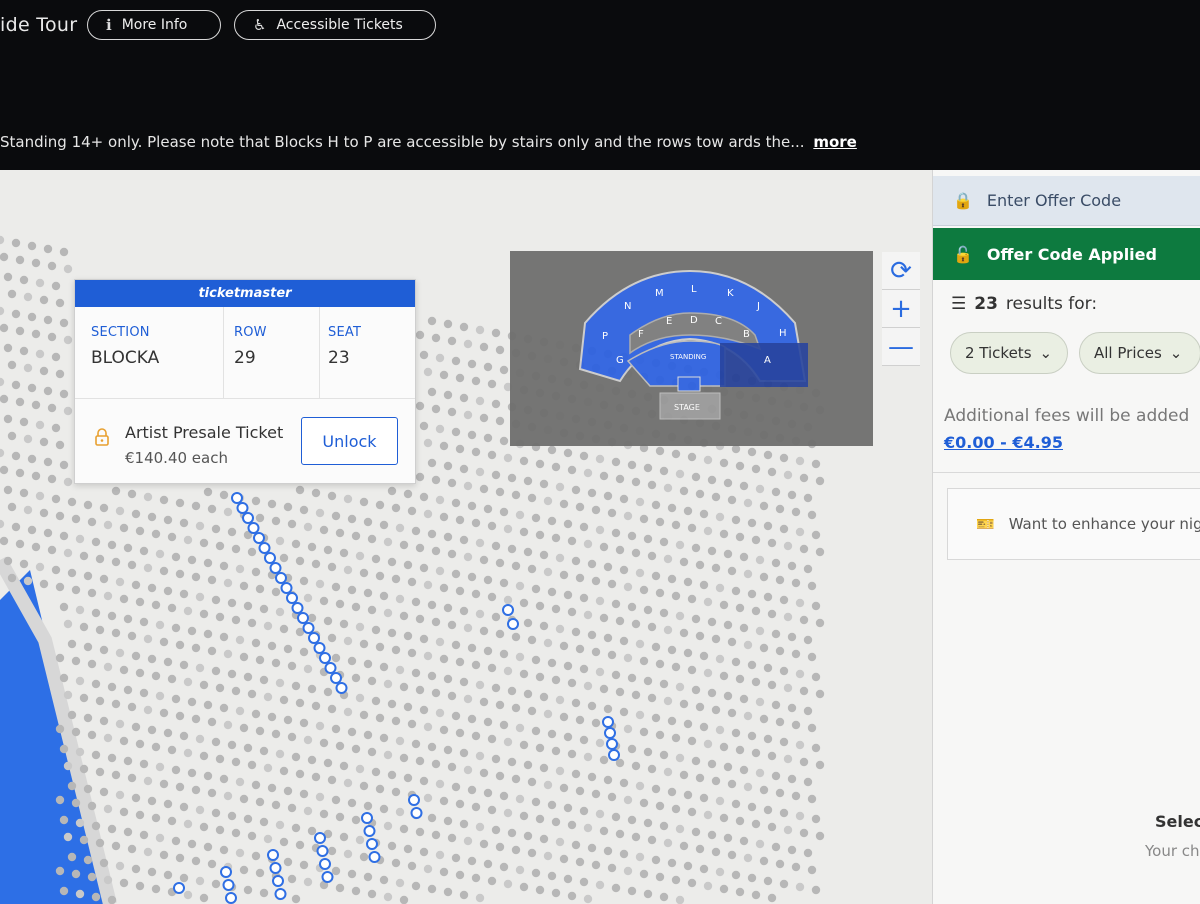 The height and width of the screenshot is (904, 1200). Describe the element at coordinates (901, 271) in the screenshot. I see `refresh-icon: ⟳` at that location.